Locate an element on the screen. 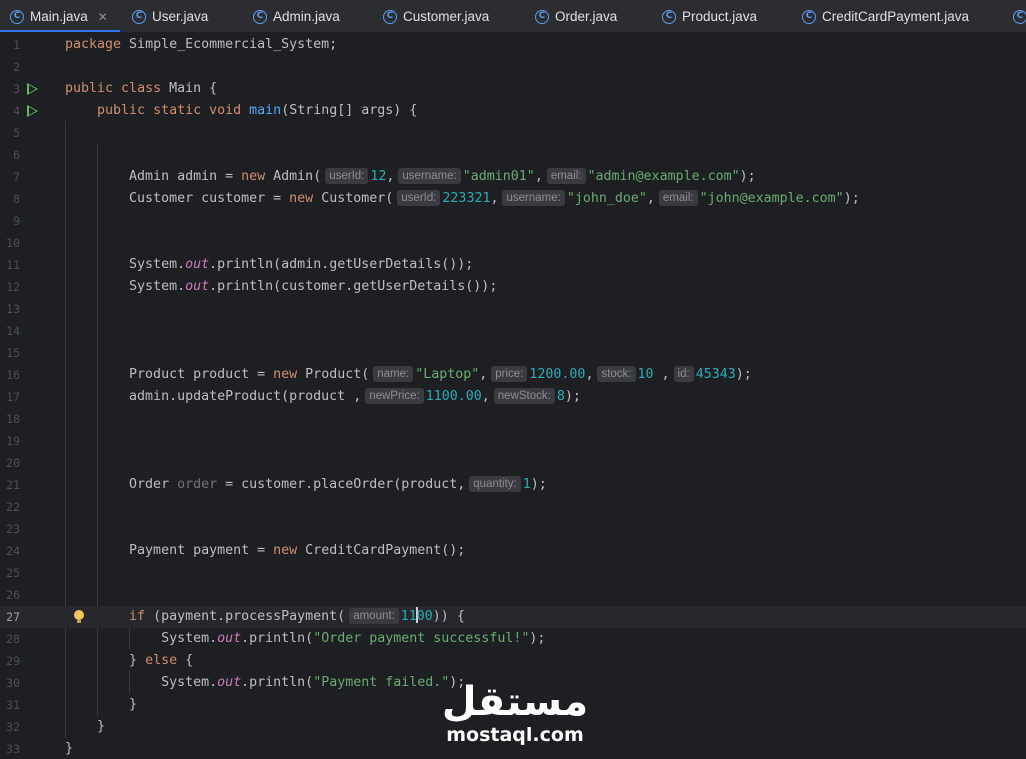  mostaql-watermark: مستقل mostaql.com is located at coordinates (515, 713).